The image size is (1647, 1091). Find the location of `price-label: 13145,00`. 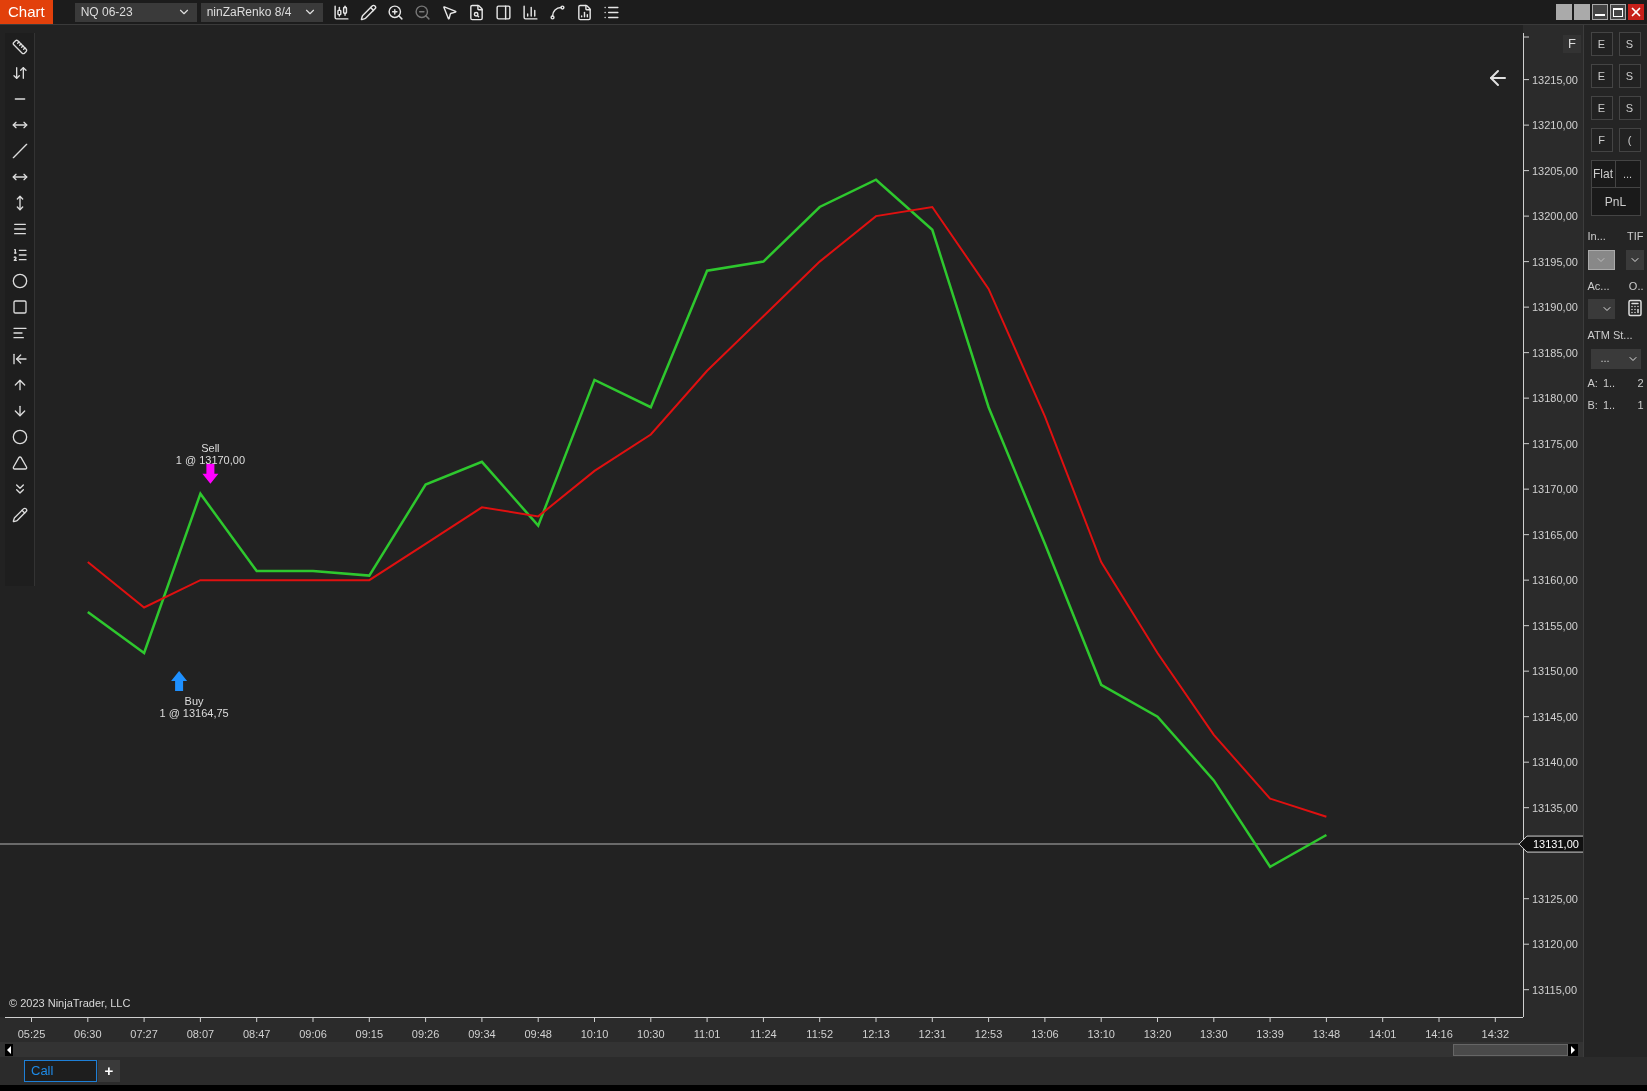

price-label: 13145,00 is located at coordinates (1555, 716).